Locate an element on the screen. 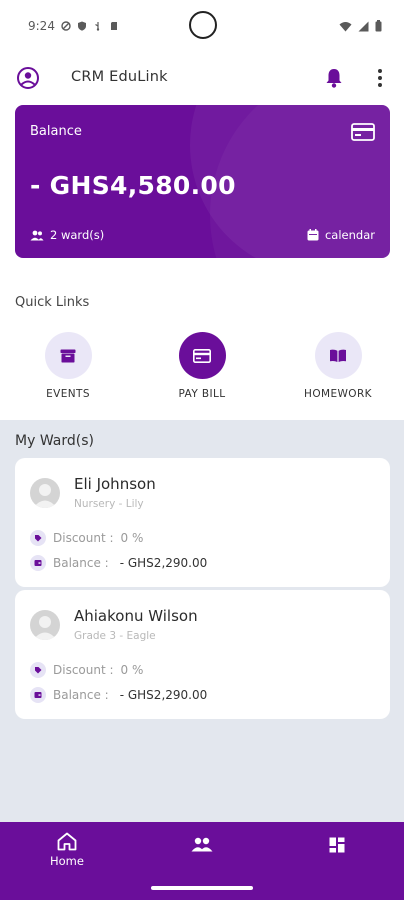 Image resolution: width=404 pixels, height=900 pixels. ward-name: Ahiakonu Wilson is located at coordinates (136, 616).